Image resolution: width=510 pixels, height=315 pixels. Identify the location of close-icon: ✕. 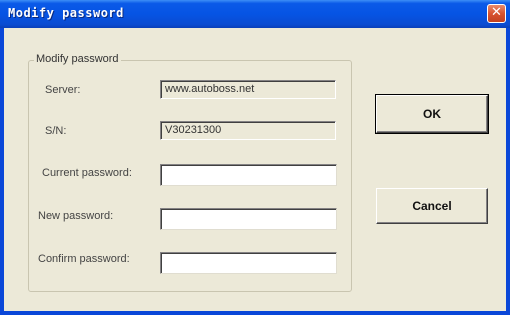
(496, 12).